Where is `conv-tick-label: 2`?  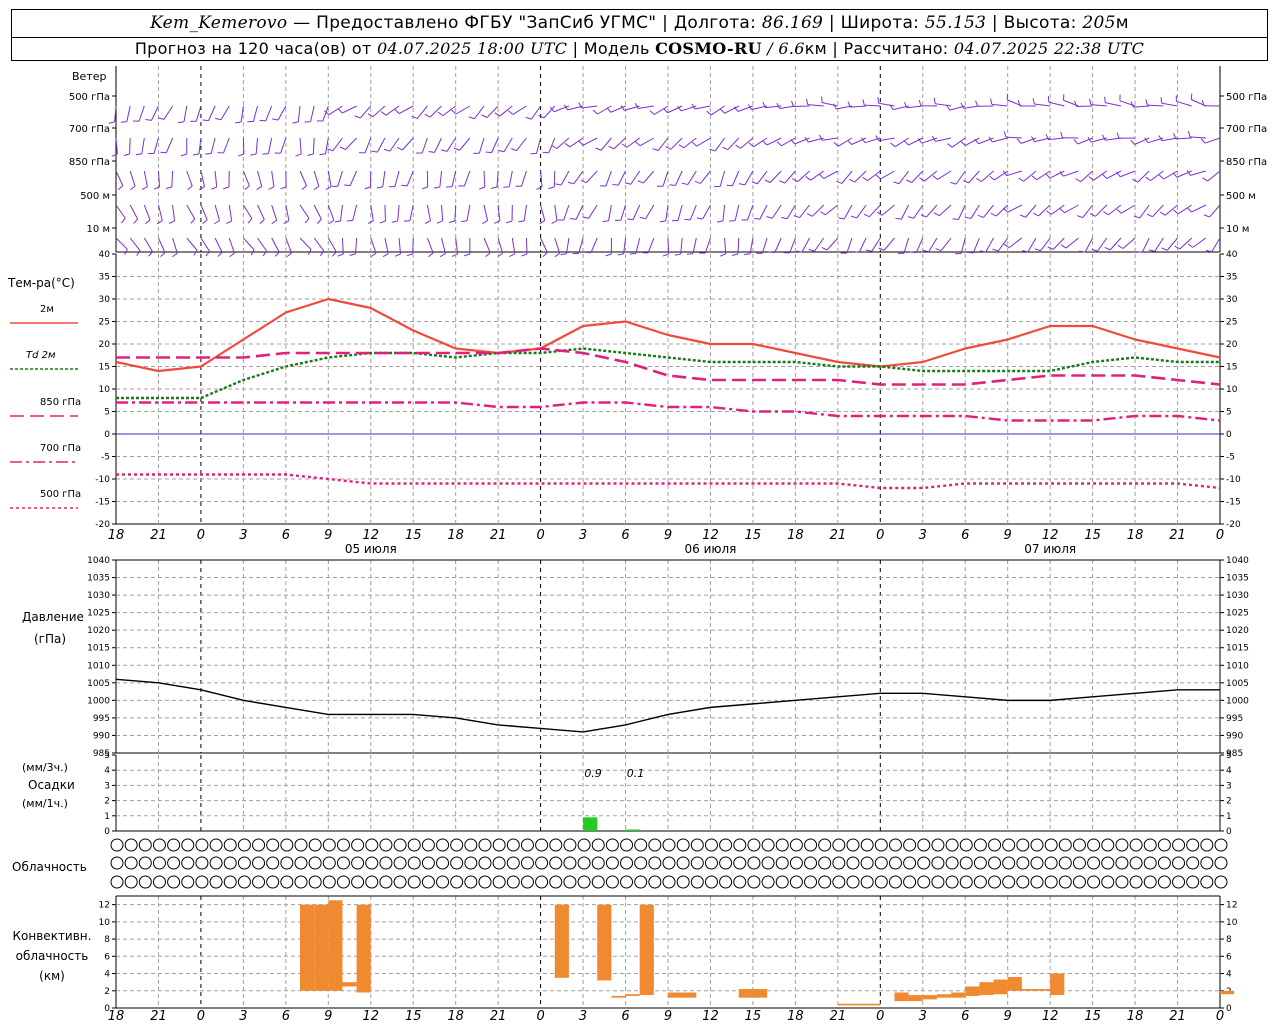 conv-tick-label: 2 is located at coordinates (107, 992).